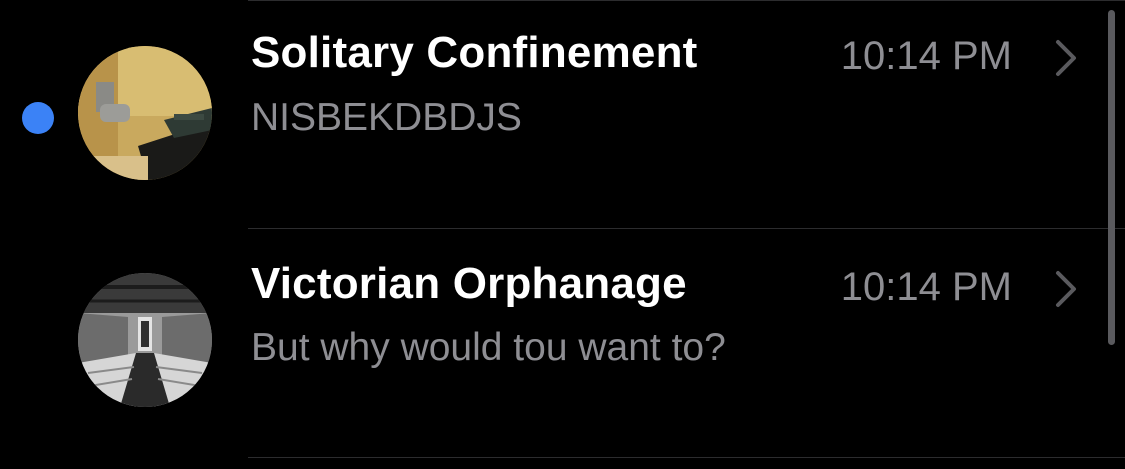 The height and width of the screenshot is (469, 1125). What do you see at coordinates (469, 283) in the screenshot?
I see `conversation-name: Victorian Orphanage` at bounding box center [469, 283].